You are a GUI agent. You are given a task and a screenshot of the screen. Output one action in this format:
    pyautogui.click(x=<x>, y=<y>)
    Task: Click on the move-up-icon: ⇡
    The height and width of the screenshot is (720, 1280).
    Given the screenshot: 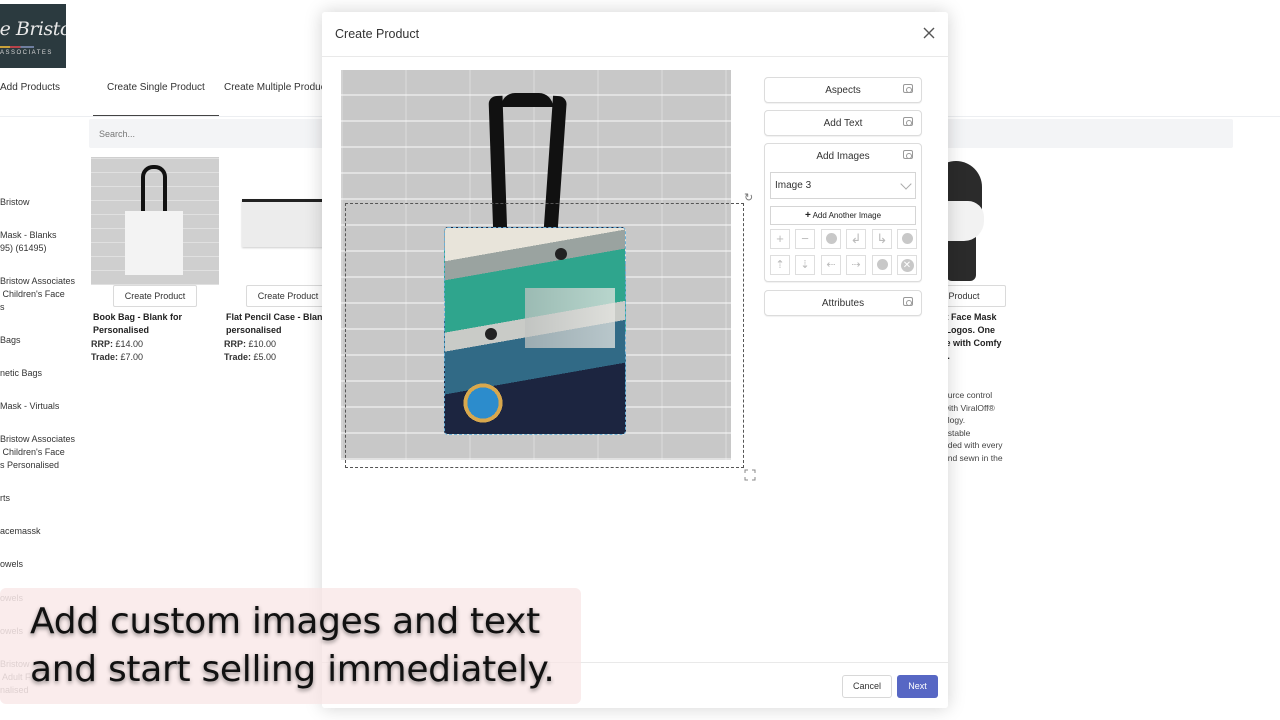 What is the action you would take?
    pyautogui.click(x=780, y=265)
    